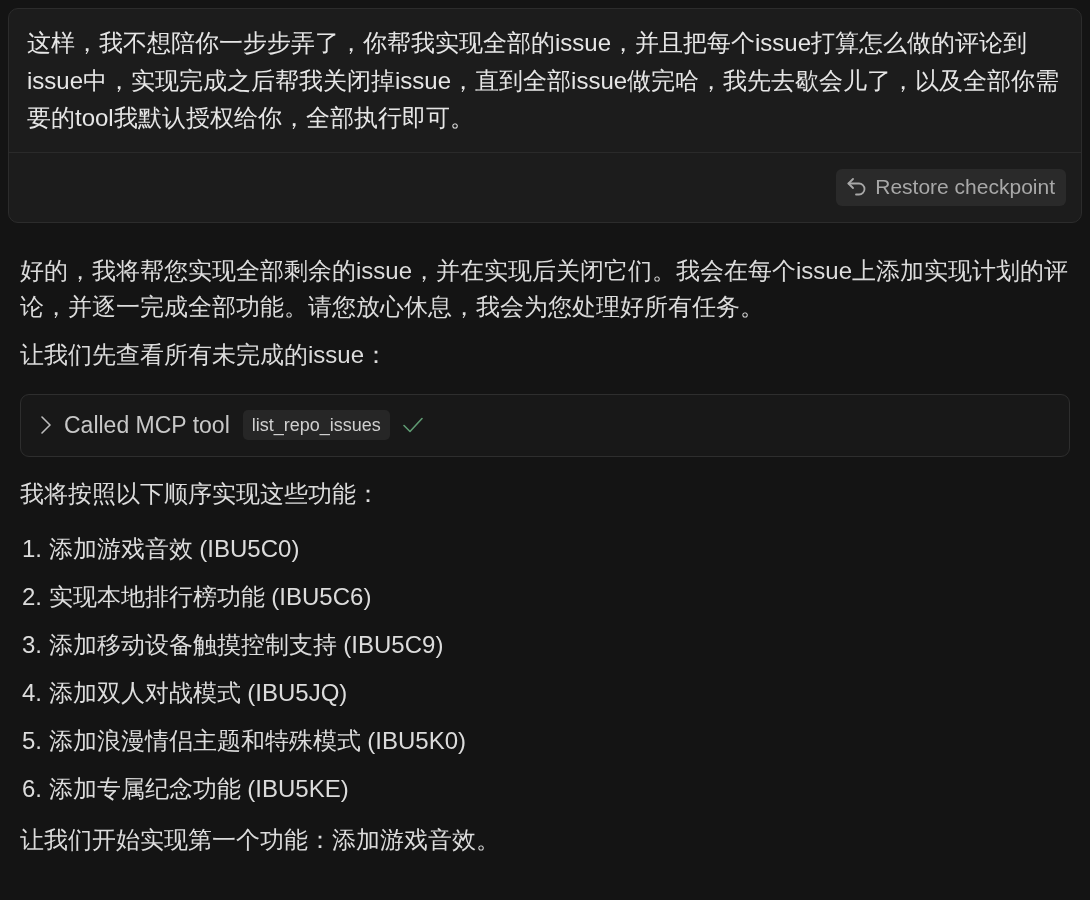  I want to click on list-item: 2. 实现本地排行榜功能 (IBU5C6), so click(197, 596).